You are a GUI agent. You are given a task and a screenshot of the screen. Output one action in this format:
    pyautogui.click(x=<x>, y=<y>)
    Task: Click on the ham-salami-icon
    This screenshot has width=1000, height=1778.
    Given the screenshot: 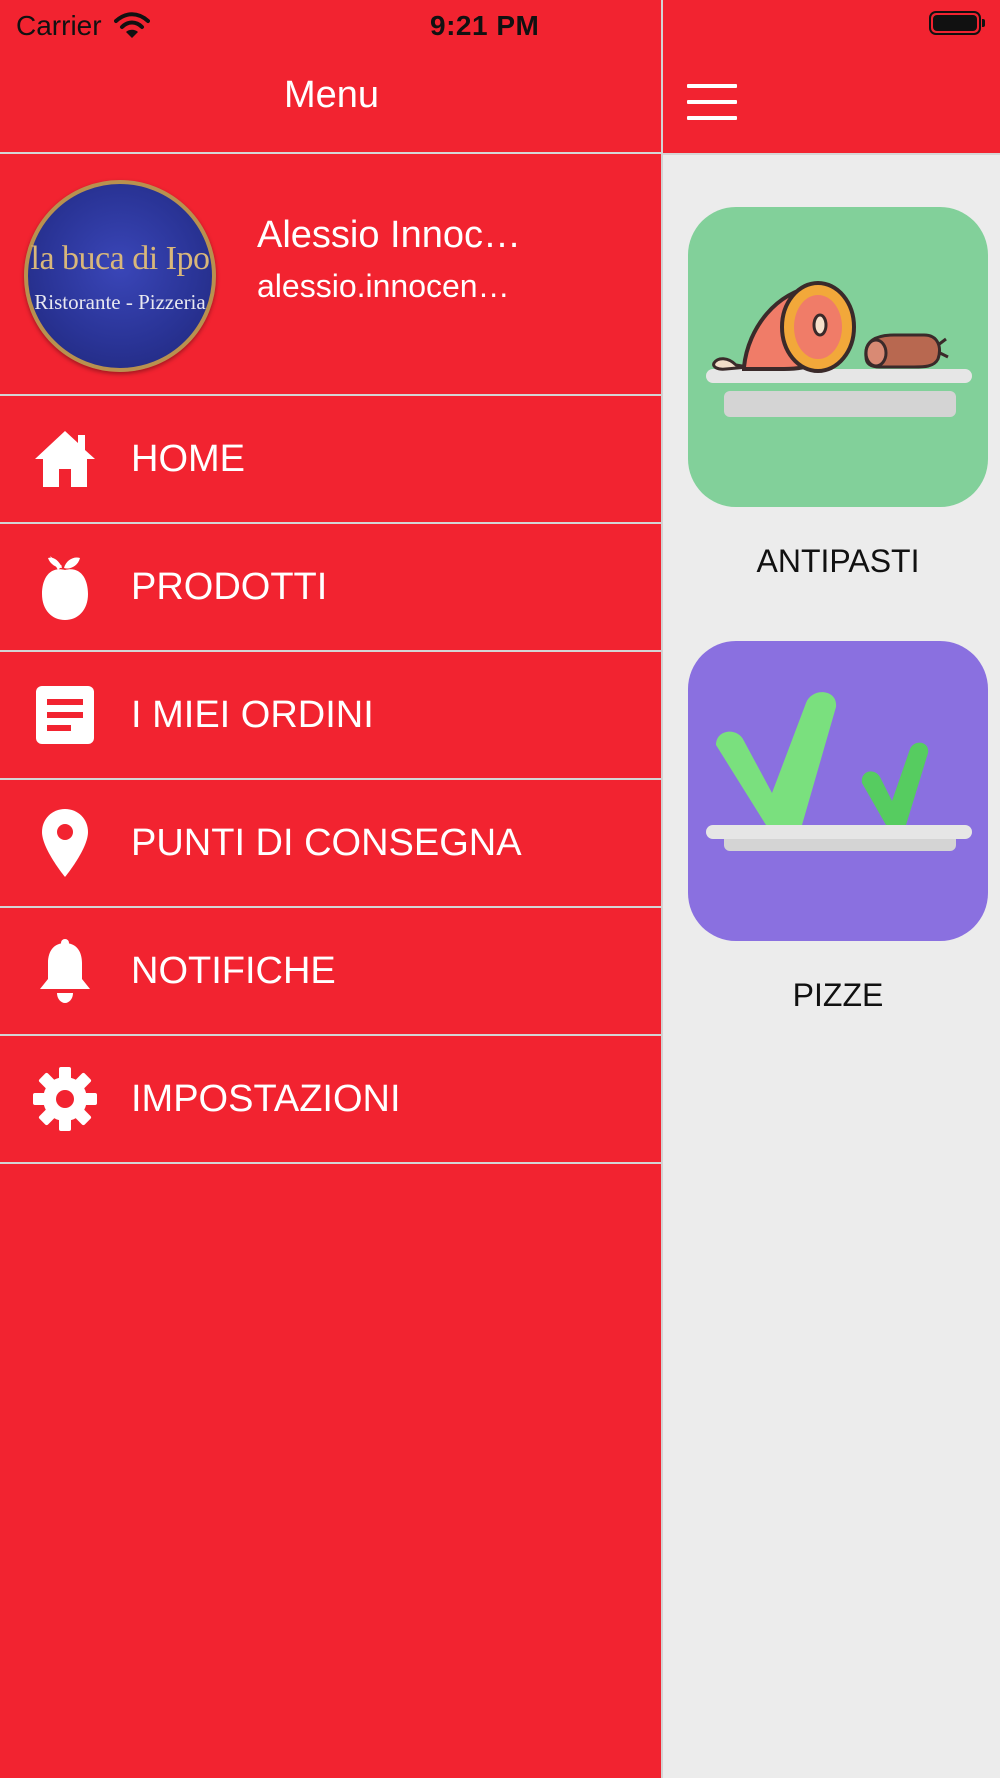 What is the action you would take?
    pyautogui.click(x=838, y=357)
    